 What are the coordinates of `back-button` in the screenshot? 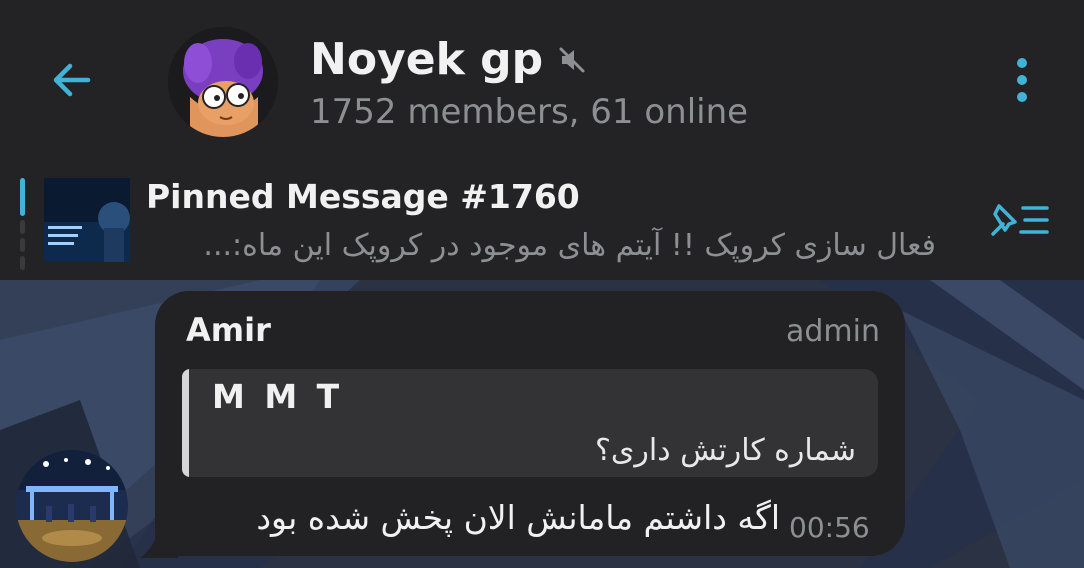 It's located at (72, 82).